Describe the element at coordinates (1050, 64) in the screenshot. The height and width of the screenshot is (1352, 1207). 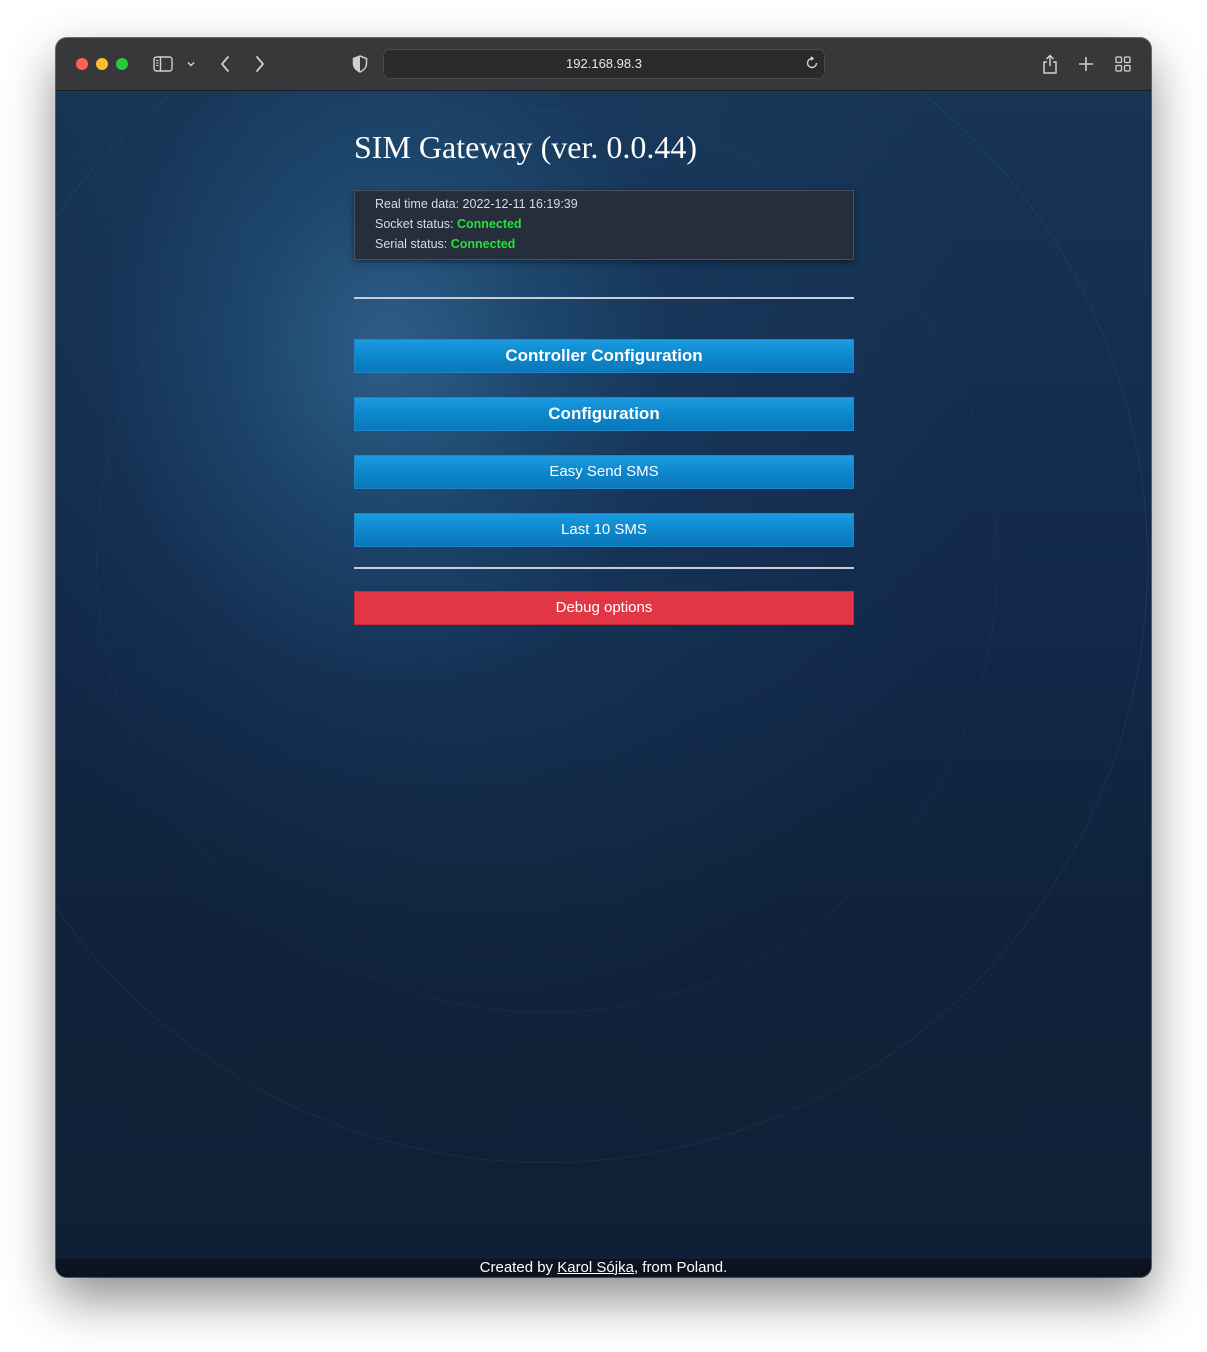
I see `share-icon` at that location.